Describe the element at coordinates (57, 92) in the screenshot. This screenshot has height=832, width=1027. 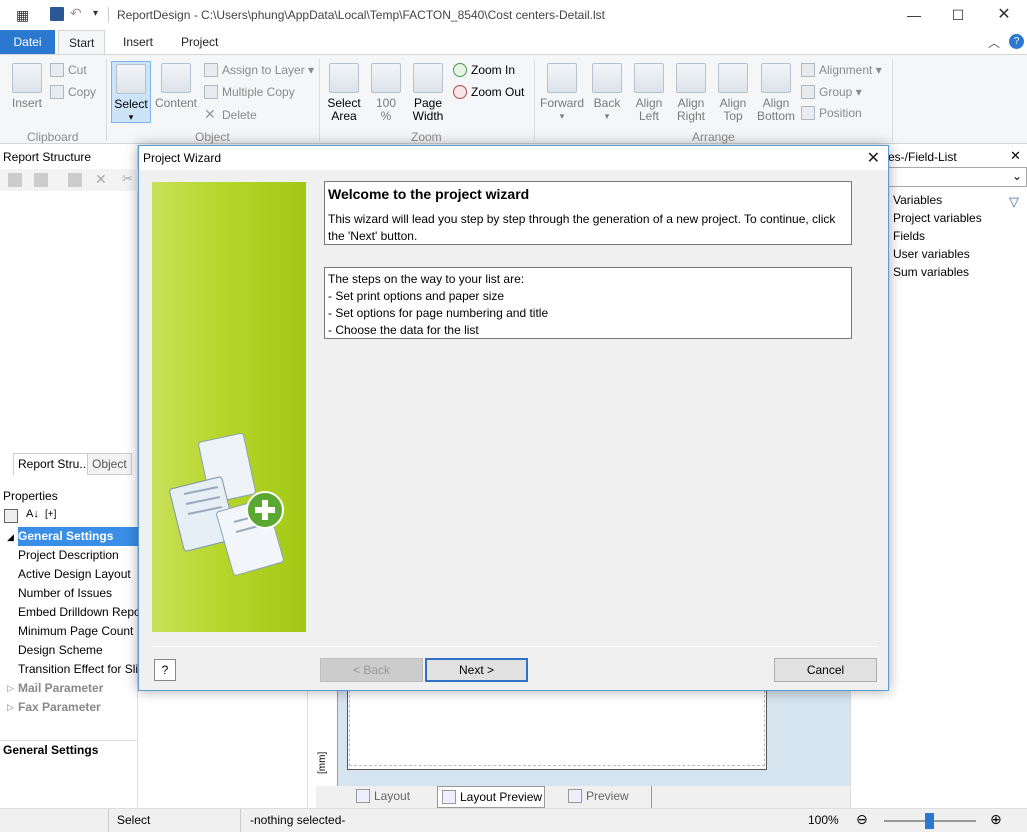
I see `copy-icon` at that location.